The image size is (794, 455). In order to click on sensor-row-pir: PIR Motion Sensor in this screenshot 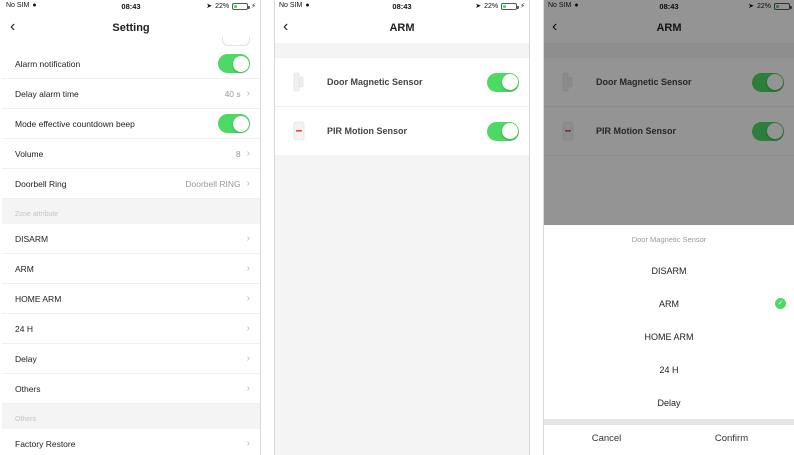, I will do `click(402, 131)`.